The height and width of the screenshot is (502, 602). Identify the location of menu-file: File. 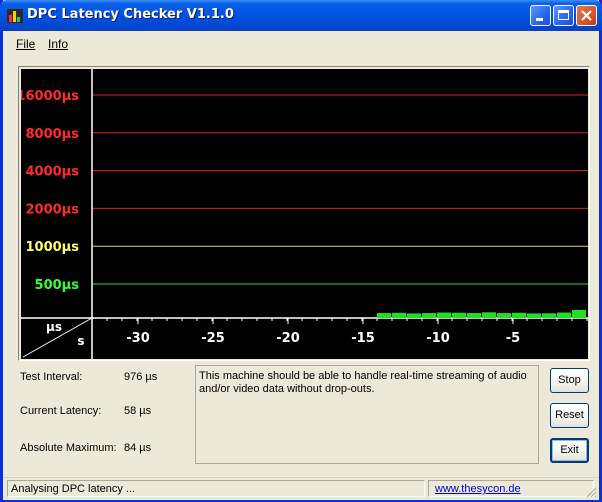
(25, 44).